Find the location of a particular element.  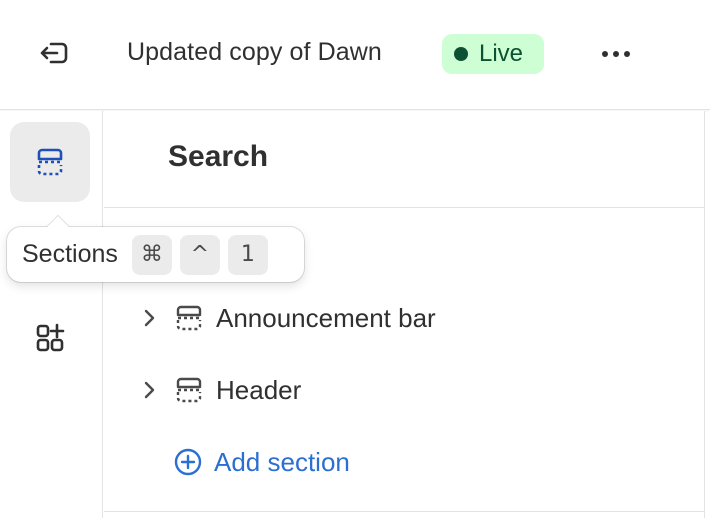

exit-button is located at coordinates (54, 53).